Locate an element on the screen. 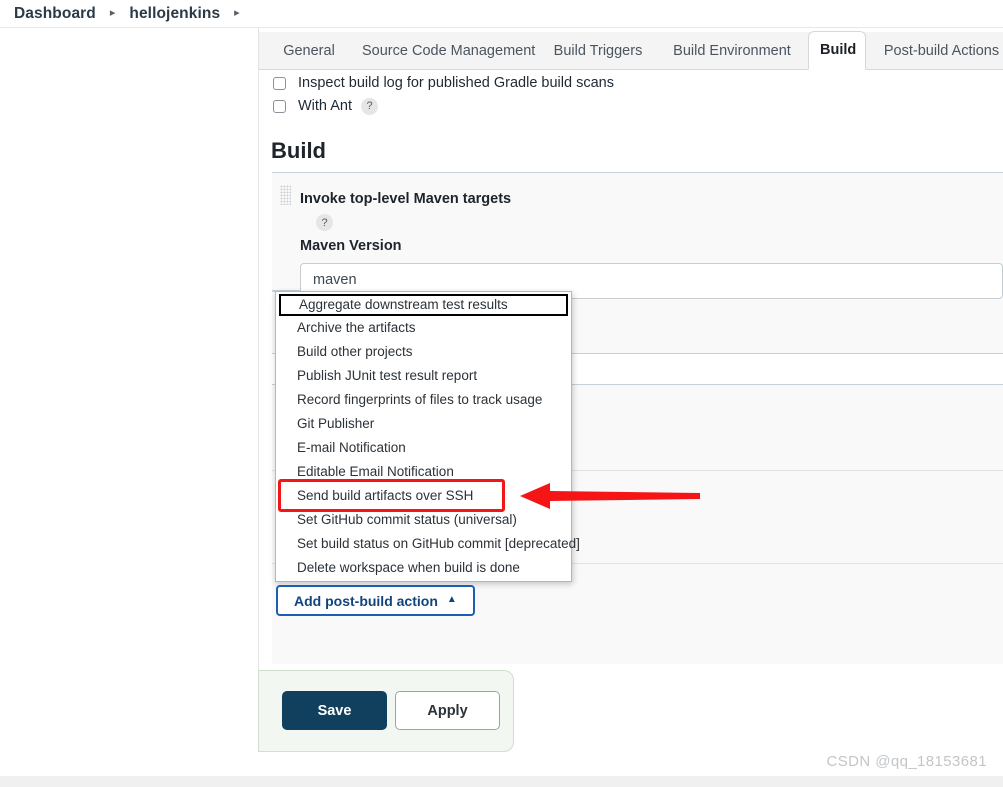  add-post-build-action-label: Add post-build action is located at coordinates (366, 600).